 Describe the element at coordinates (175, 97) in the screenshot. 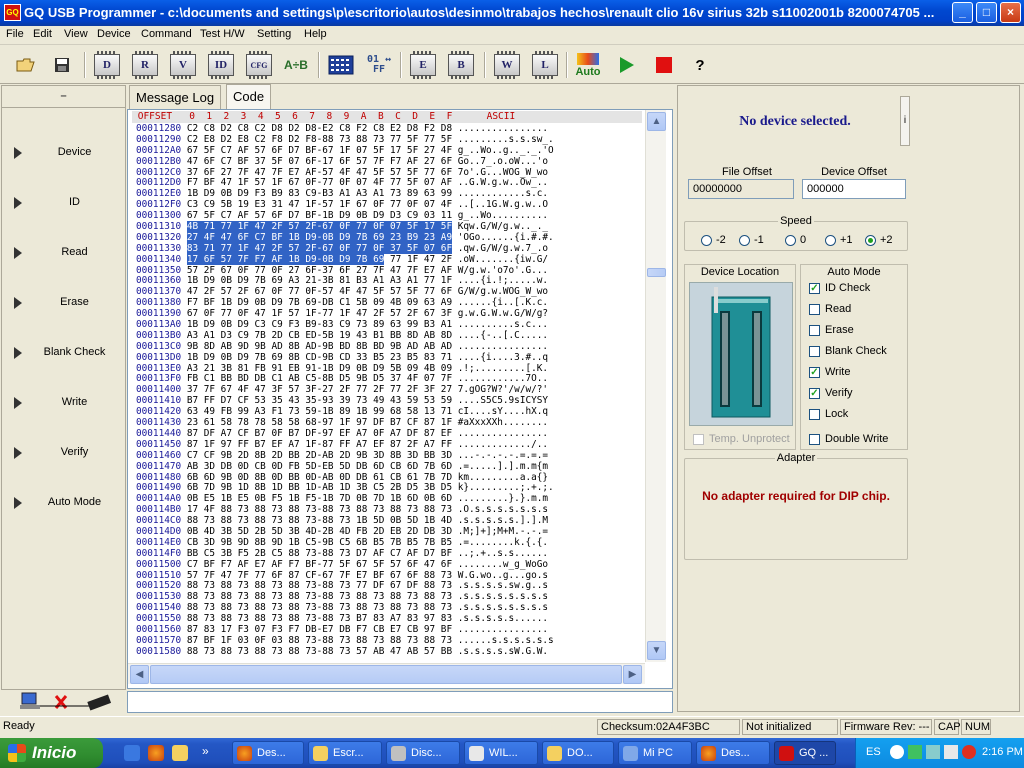

I see `tab-message-log: Message Log` at that location.